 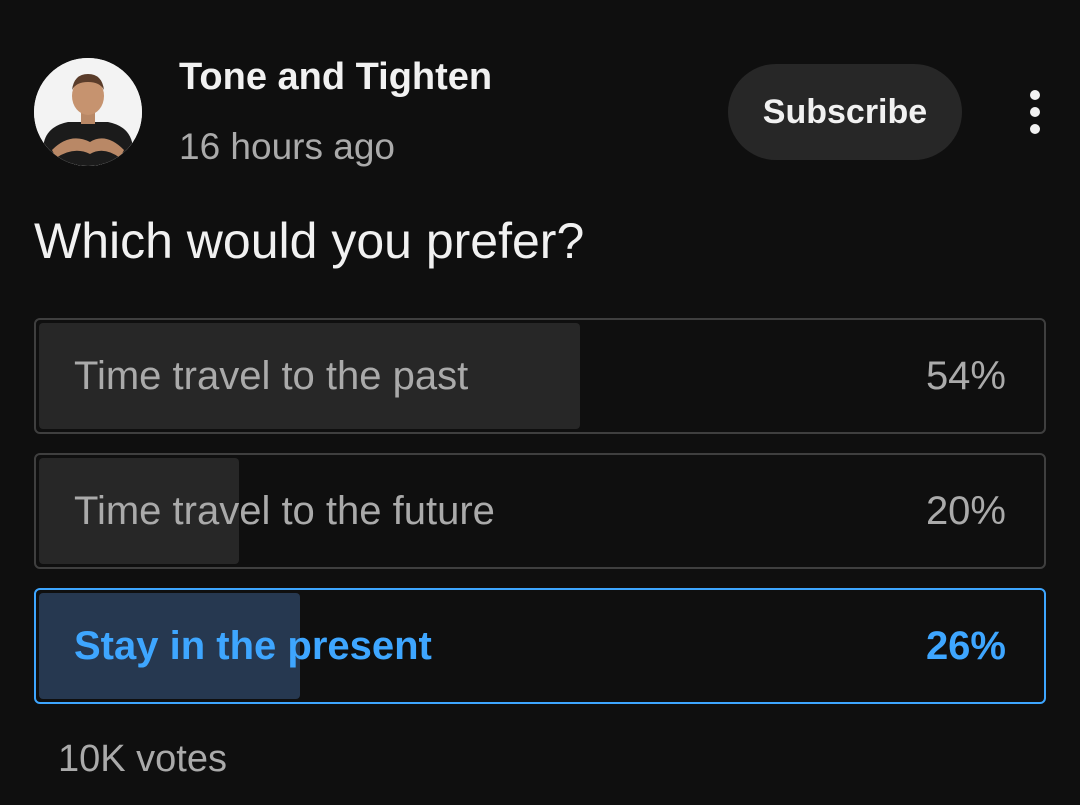 I want to click on poll-option-past: Time travel to the past 54%, so click(x=540, y=376).